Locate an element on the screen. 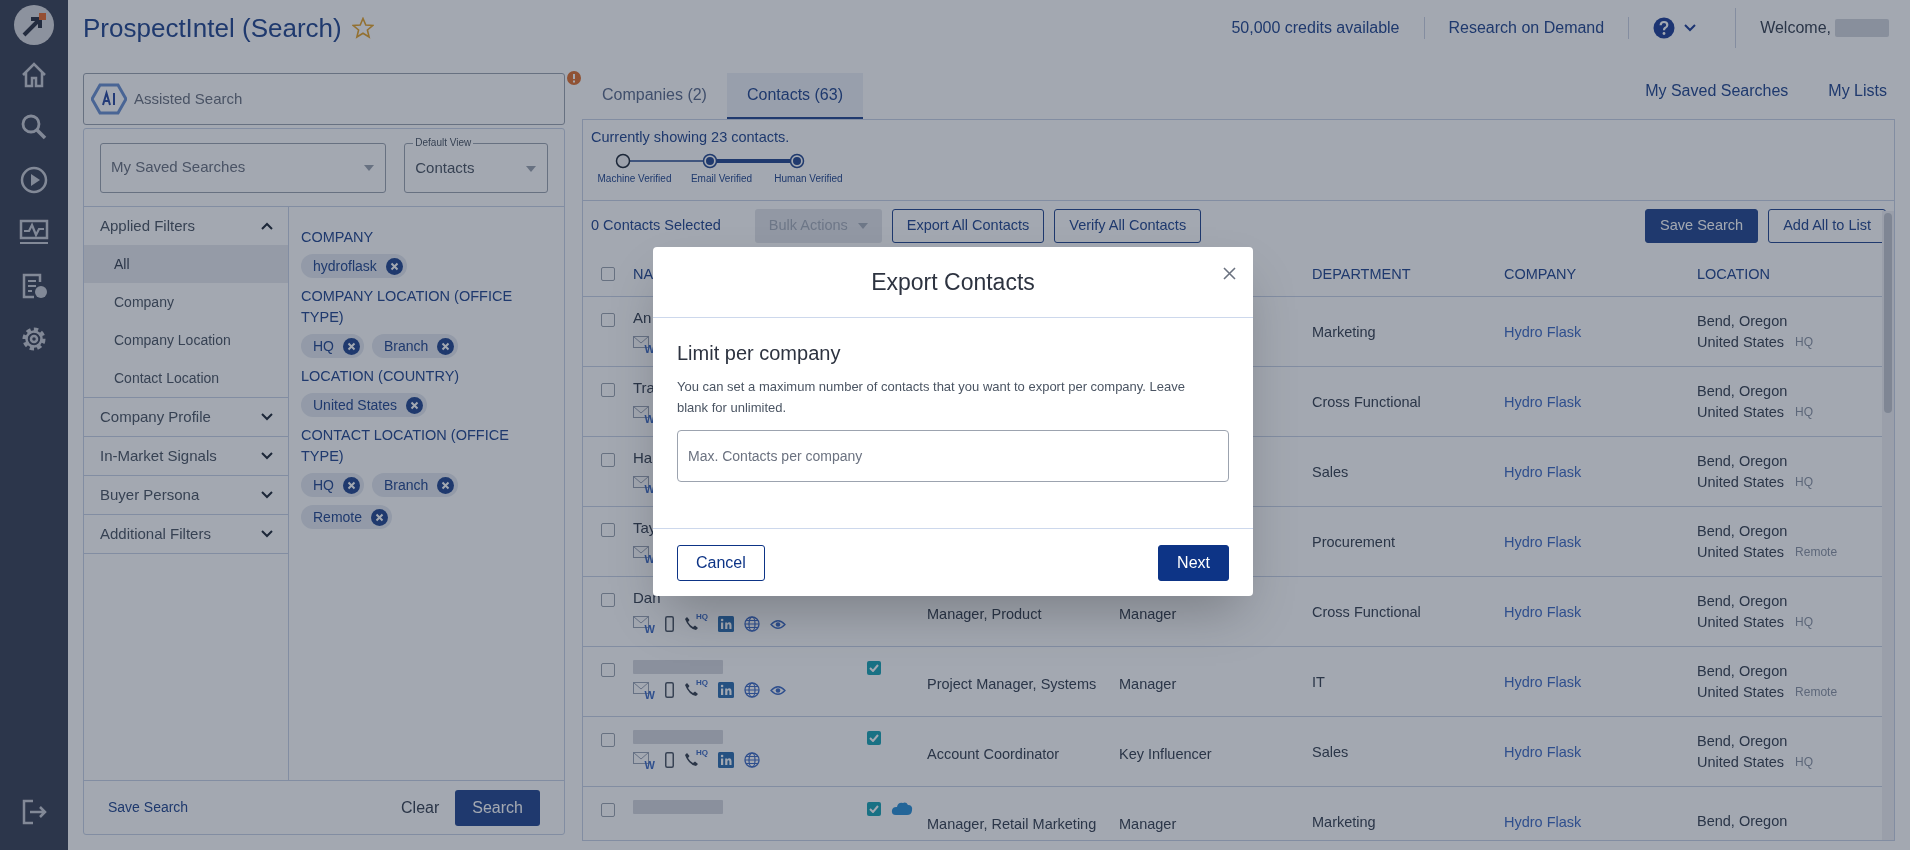 Image resolution: width=1910 pixels, height=850 pixels. help-icon is located at coordinates (1664, 28).